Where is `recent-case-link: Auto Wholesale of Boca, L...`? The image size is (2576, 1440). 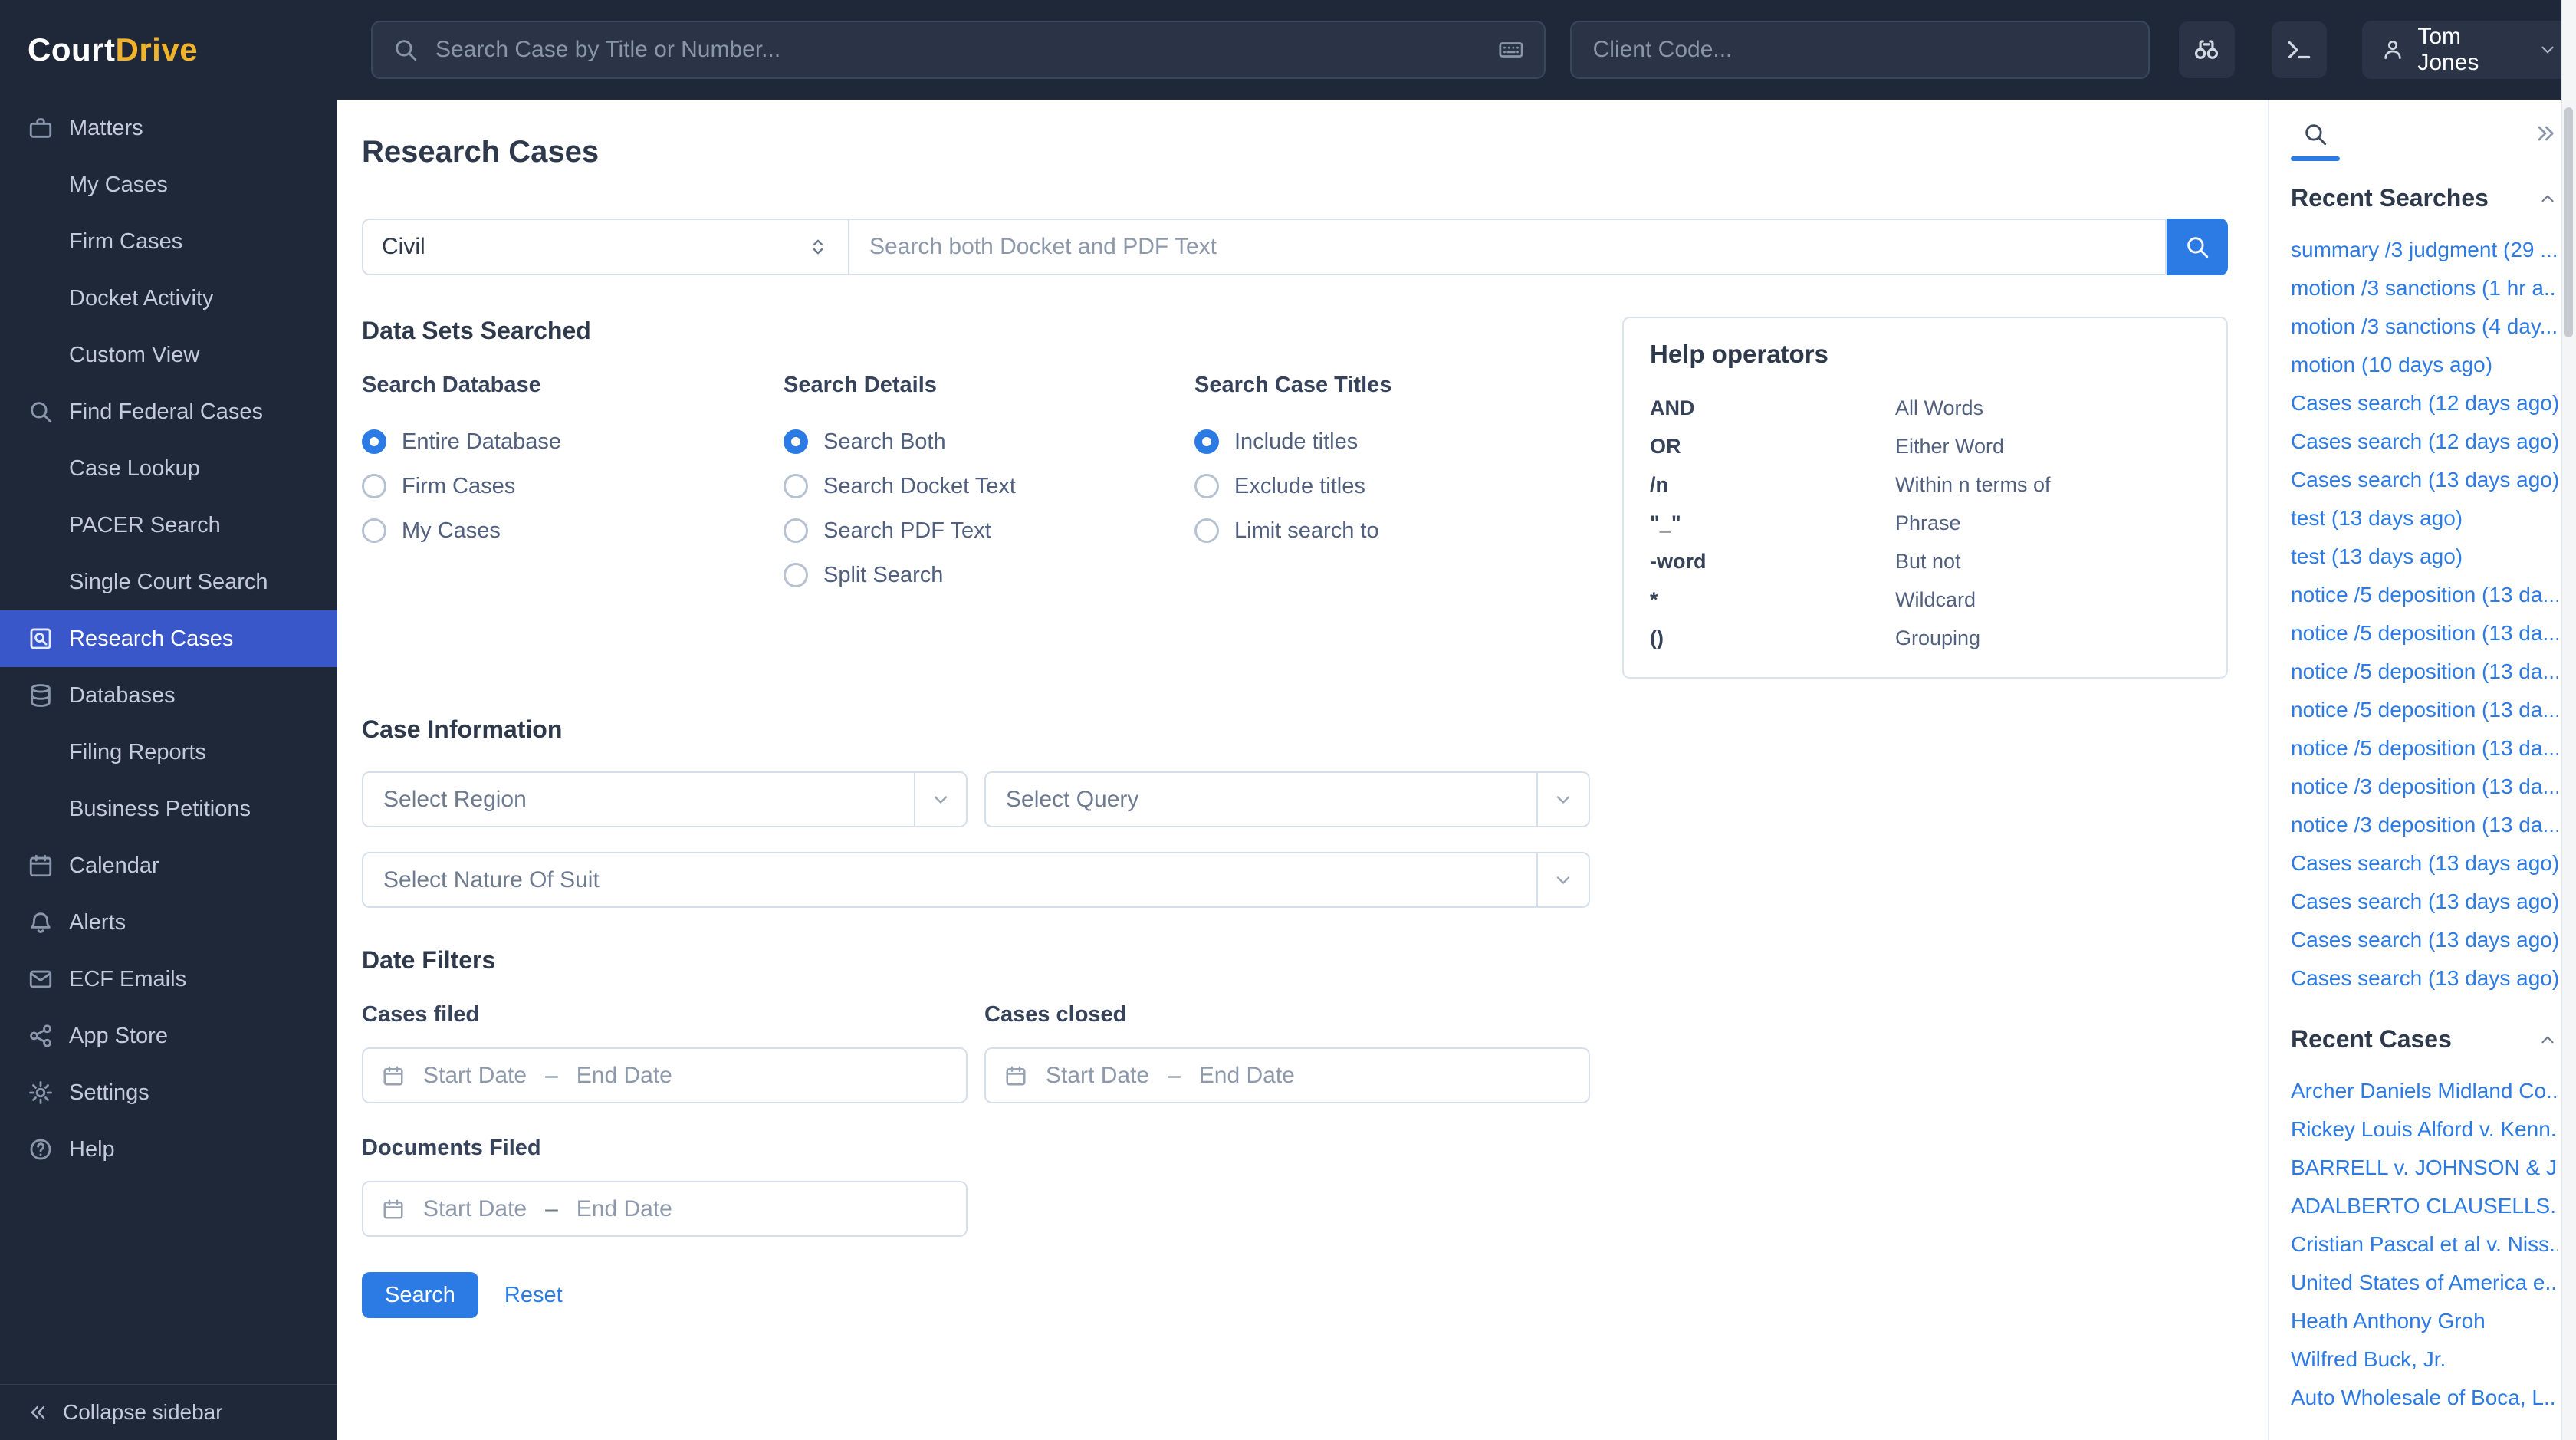 recent-case-link: Auto Wholesale of Boca, L... is located at coordinates (2424, 1398).